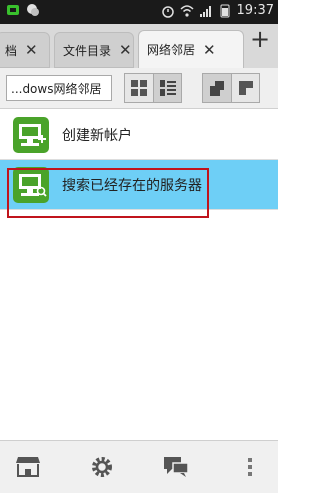 The height and width of the screenshot is (493, 320). I want to click on add-tab-button: +, so click(260, 39).